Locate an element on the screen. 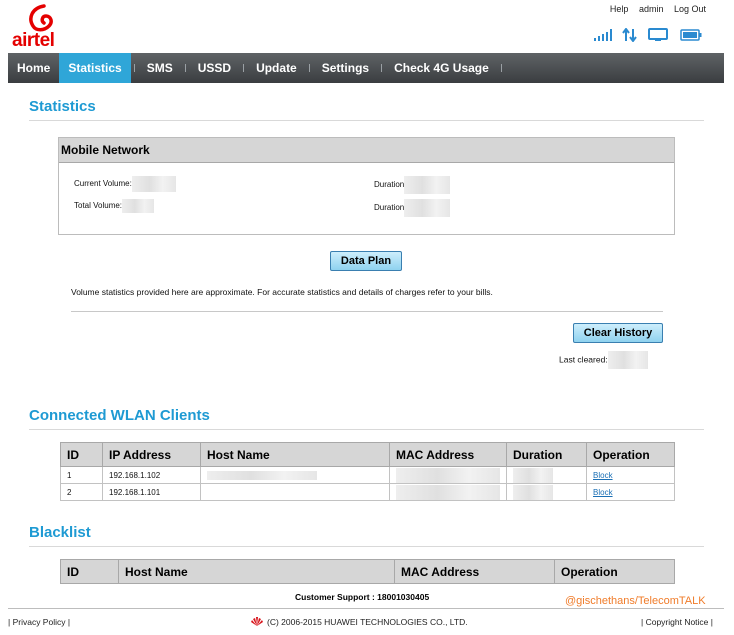 This screenshot has width=734, height=635. watermark-text: @gischethans/TelecomTALK is located at coordinates (635, 601).